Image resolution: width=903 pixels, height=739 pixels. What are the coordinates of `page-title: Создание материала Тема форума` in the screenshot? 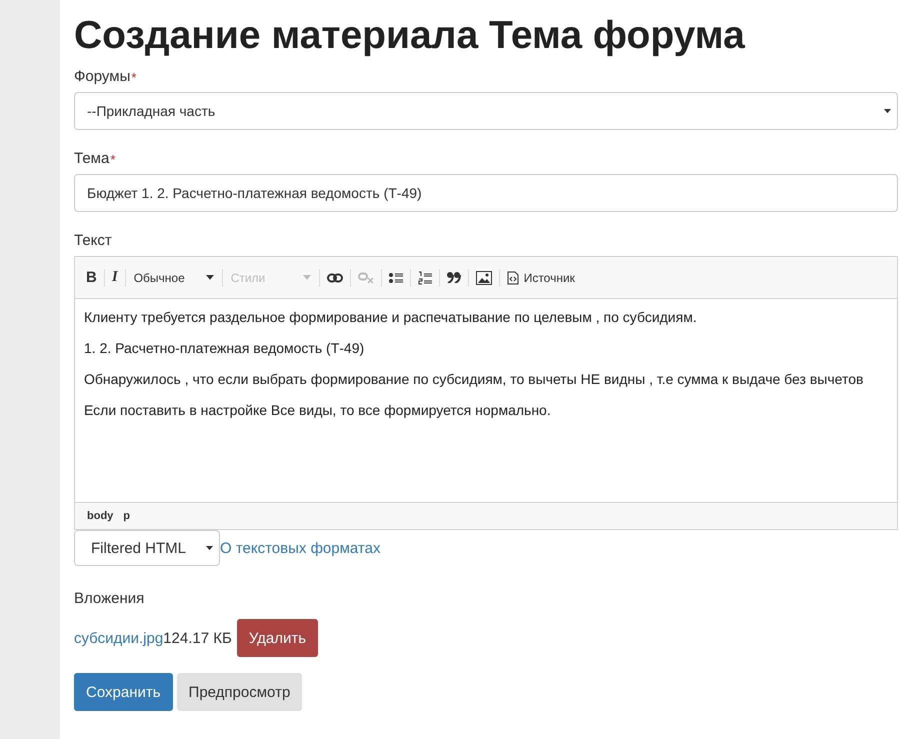 It's located at (410, 36).